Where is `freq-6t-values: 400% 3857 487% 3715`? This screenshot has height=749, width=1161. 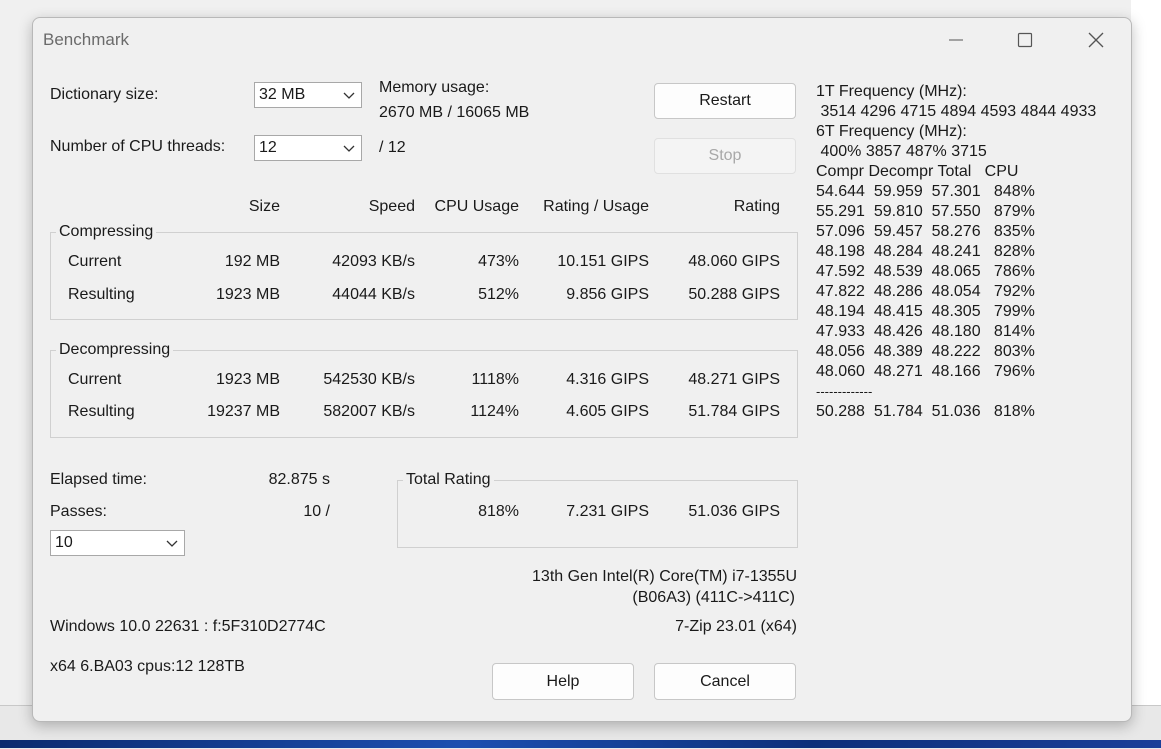 freq-6t-values: 400% 3857 487% 3715 is located at coordinates (901, 151).